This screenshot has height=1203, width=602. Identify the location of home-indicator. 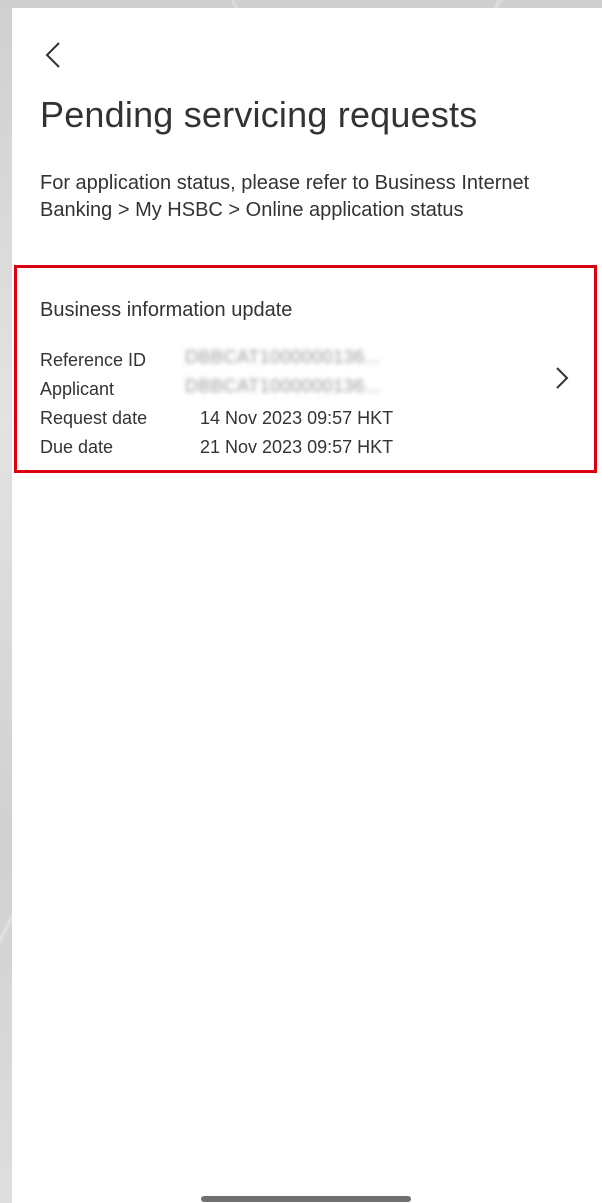
(306, 1199).